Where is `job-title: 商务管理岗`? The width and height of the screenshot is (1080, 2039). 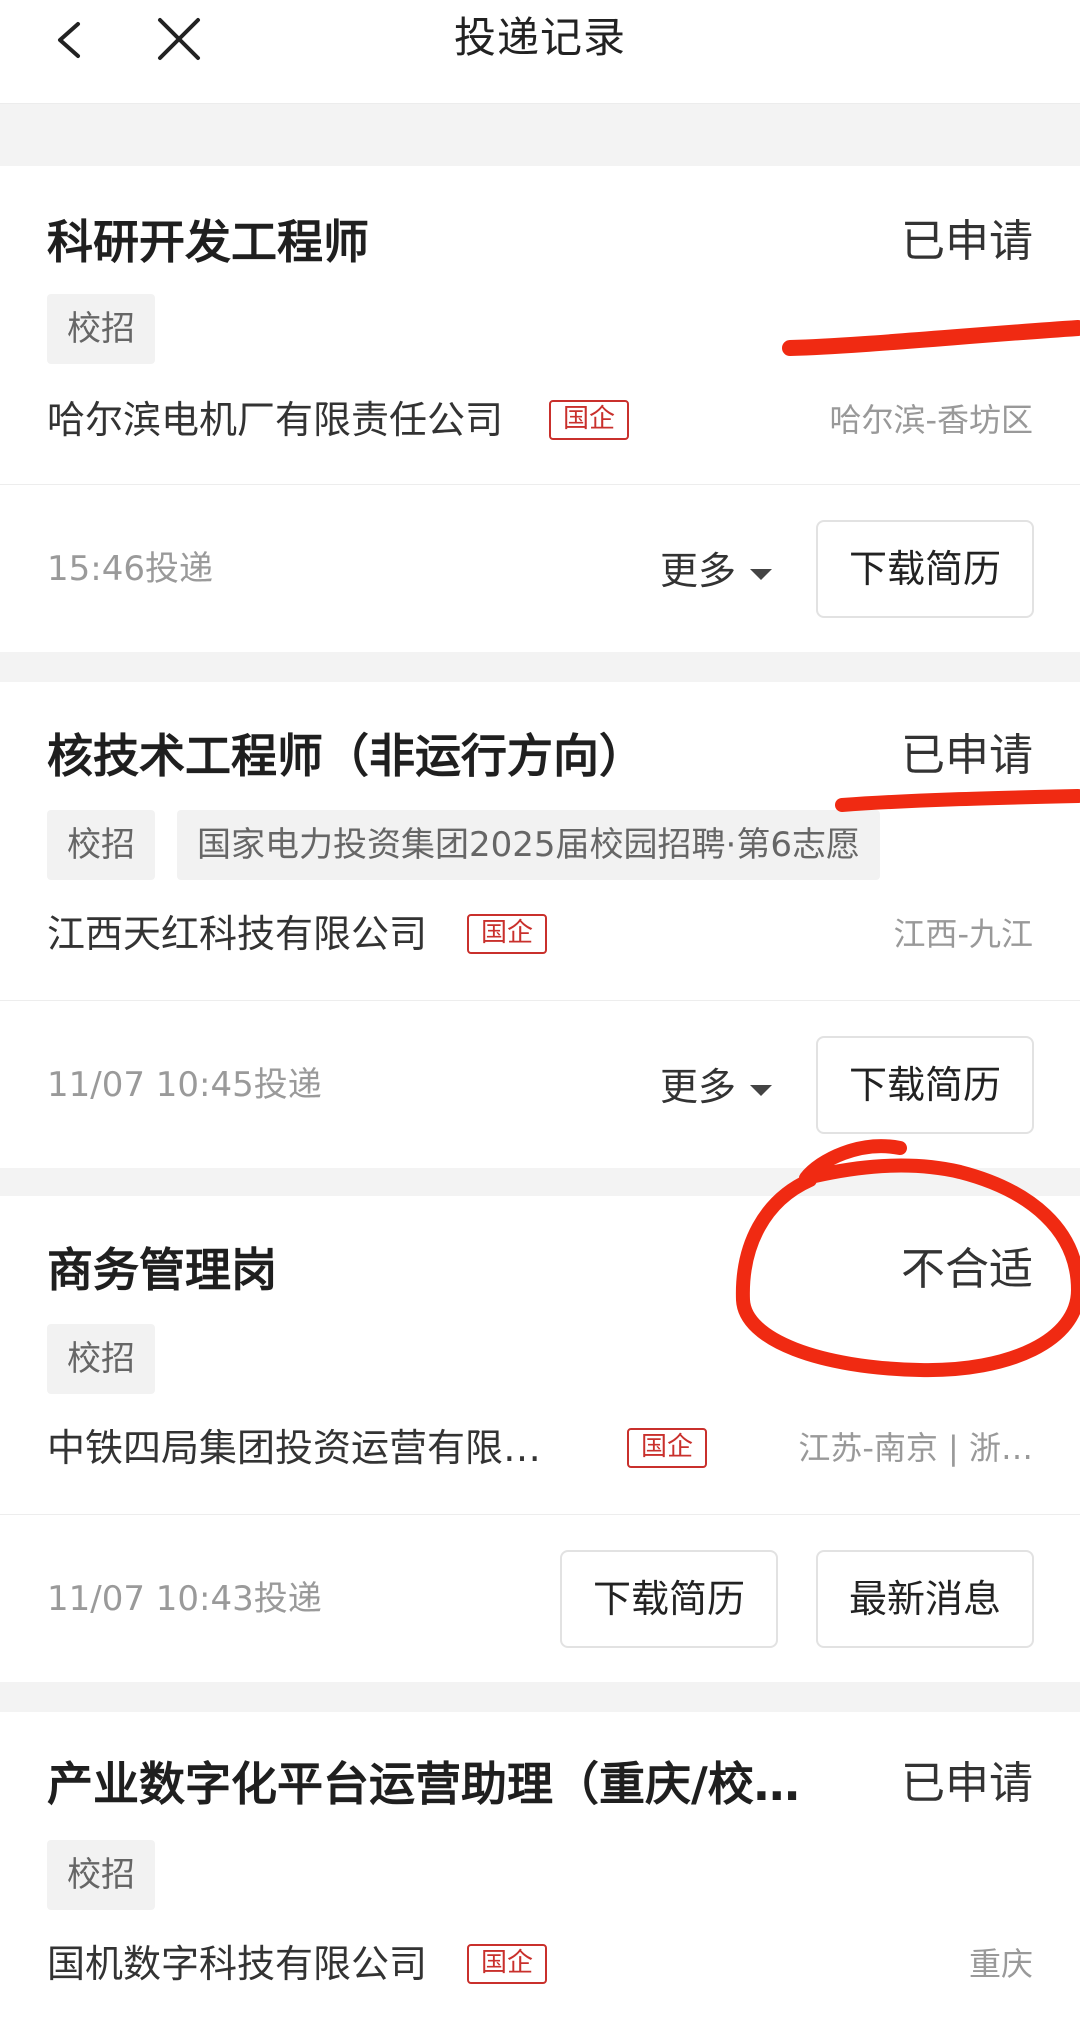 job-title: 商务管理岗 is located at coordinates (162, 1270).